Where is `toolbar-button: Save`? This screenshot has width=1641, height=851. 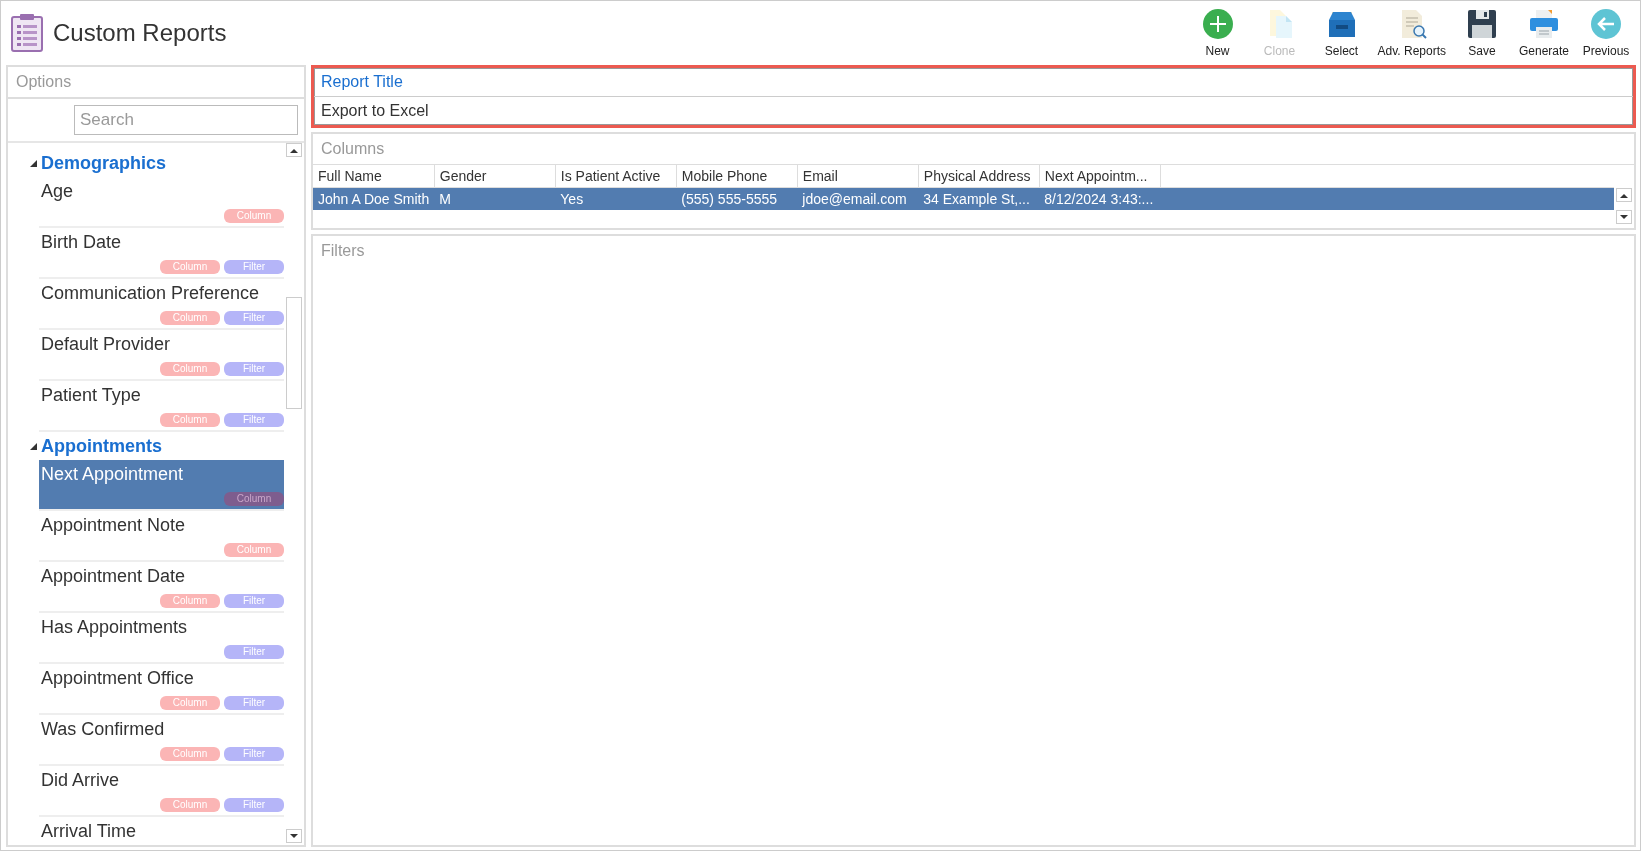 toolbar-button: Save is located at coordinates (1482, 33).